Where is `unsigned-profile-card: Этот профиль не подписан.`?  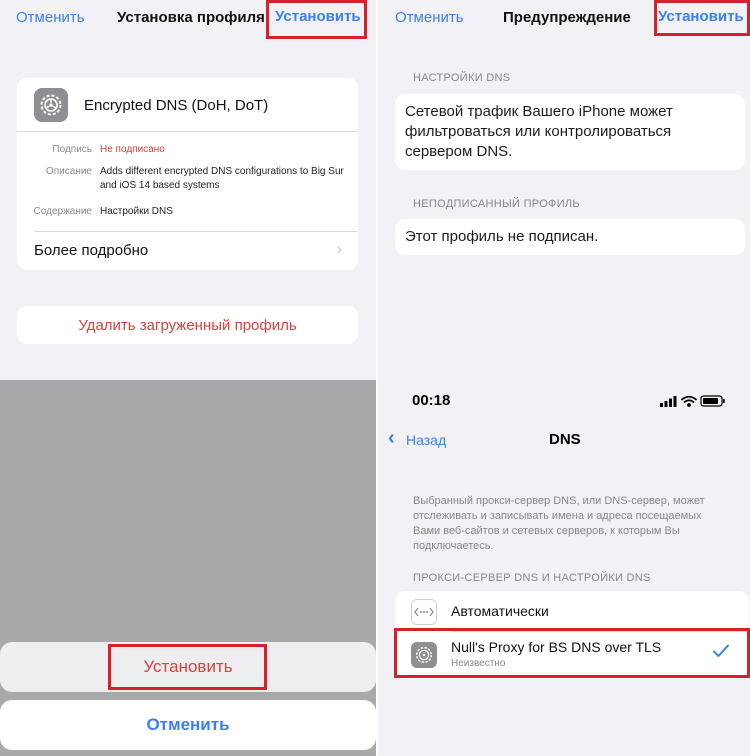 unsigned-profile-card: Этот профиль не подписан. is located at coordinates (570, 237).